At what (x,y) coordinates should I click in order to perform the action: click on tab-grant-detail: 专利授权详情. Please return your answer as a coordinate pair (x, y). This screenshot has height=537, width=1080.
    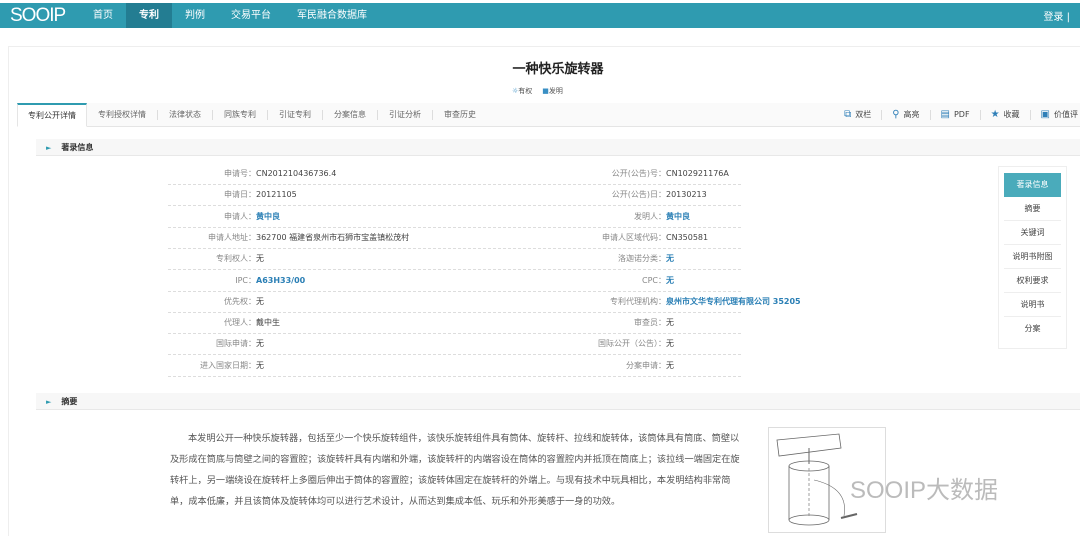
    Looking at the image, I should click on (122, 114).